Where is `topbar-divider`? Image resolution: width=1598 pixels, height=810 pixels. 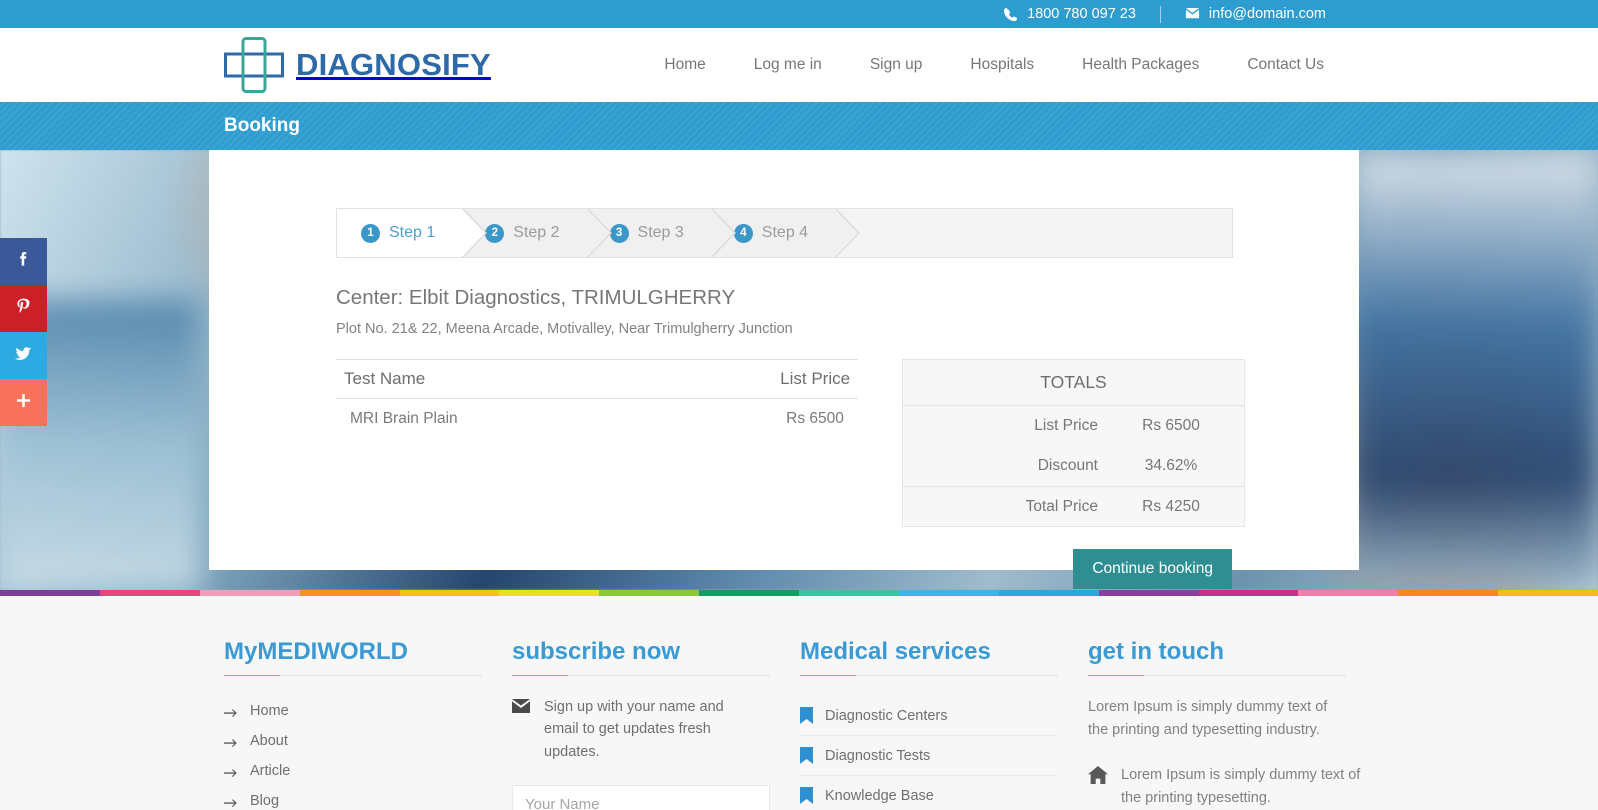 topbar-divider is located at coordinates (1160, 14).